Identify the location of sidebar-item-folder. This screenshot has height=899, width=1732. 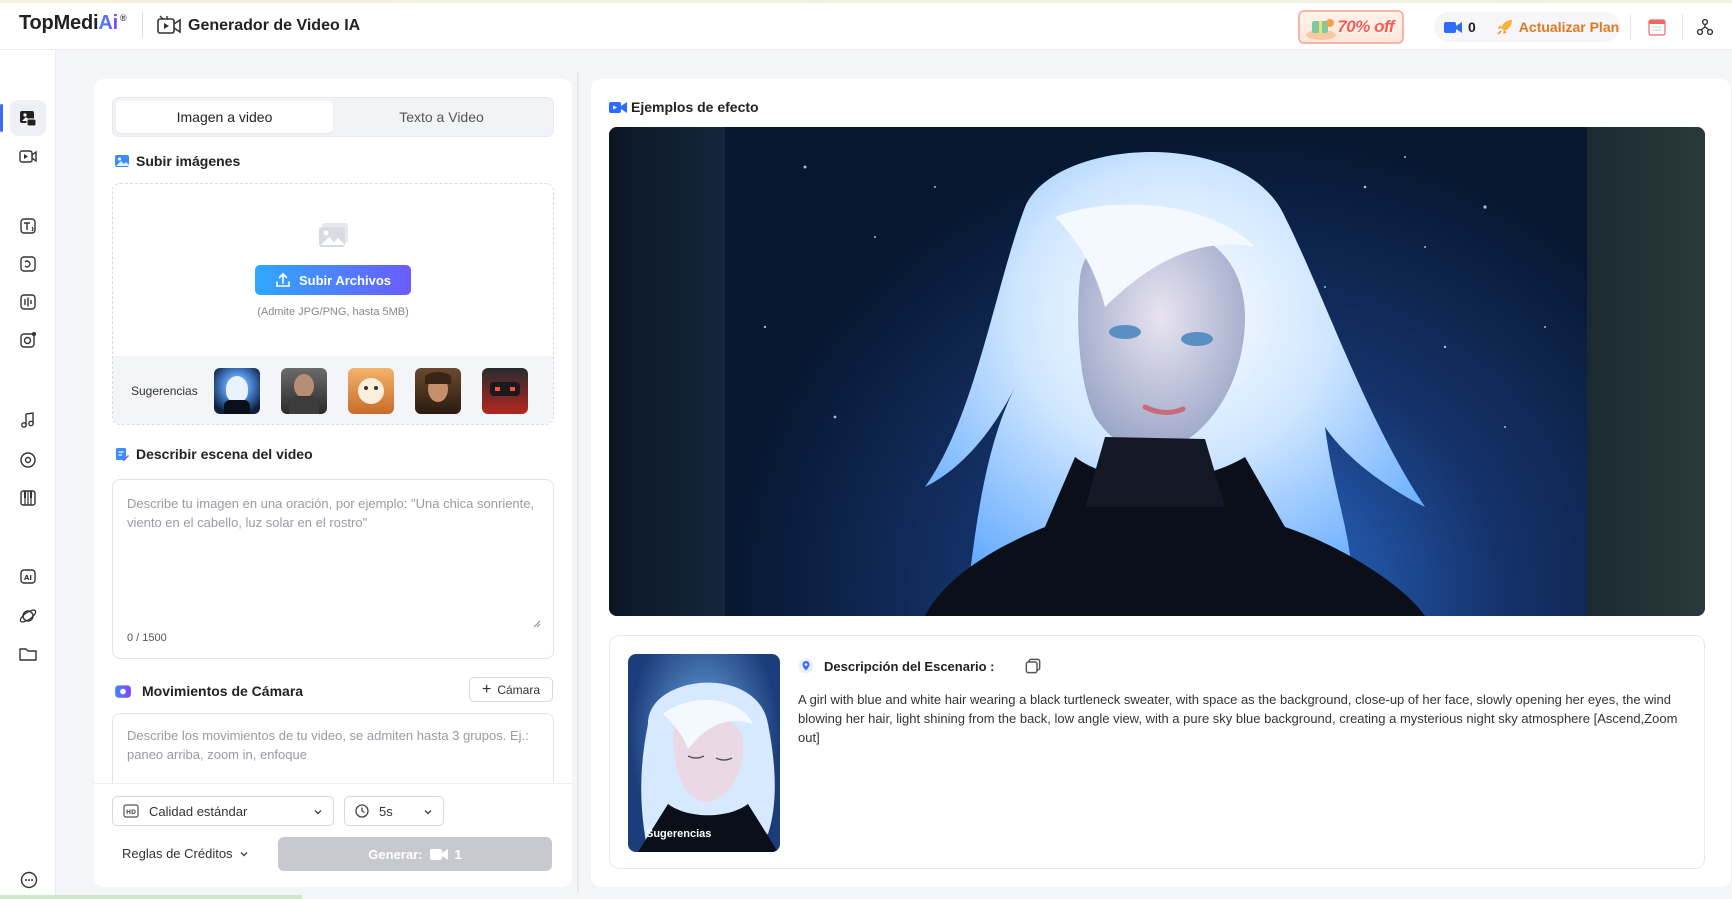
(28, 654).